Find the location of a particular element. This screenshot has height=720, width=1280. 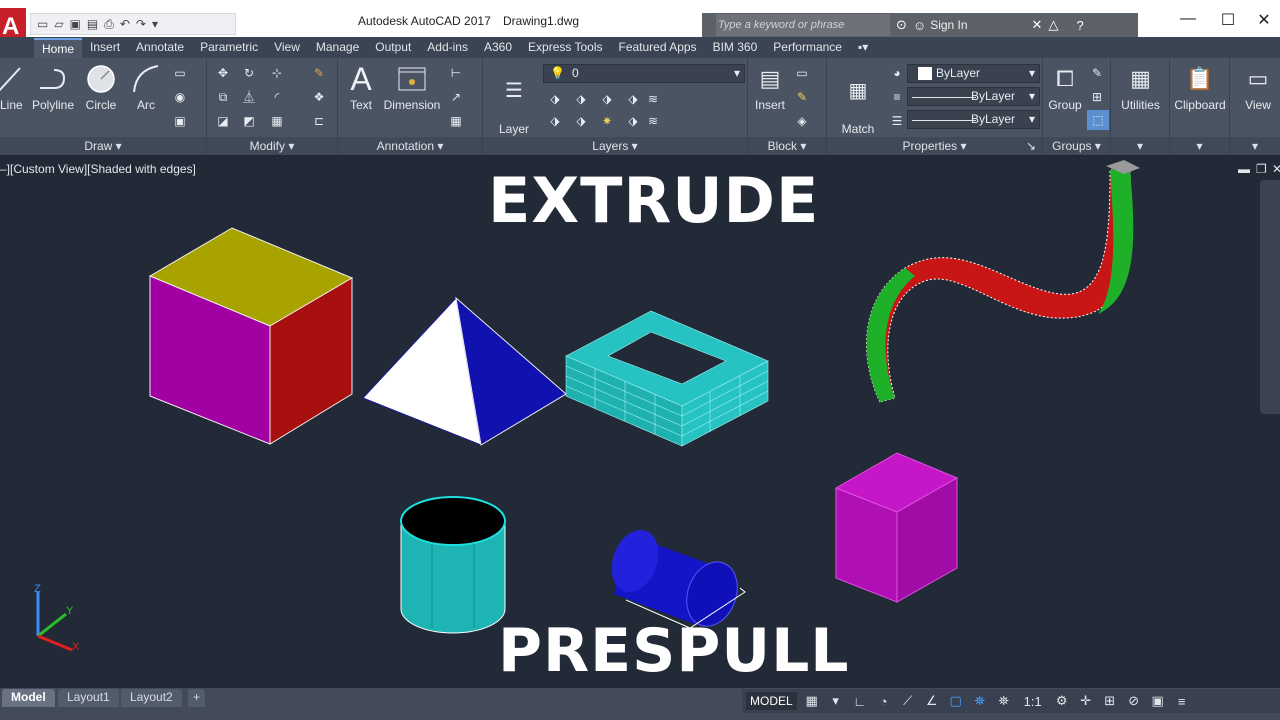

annotation-monitor-icon: ✛ is located at coordinates (1086, 701).